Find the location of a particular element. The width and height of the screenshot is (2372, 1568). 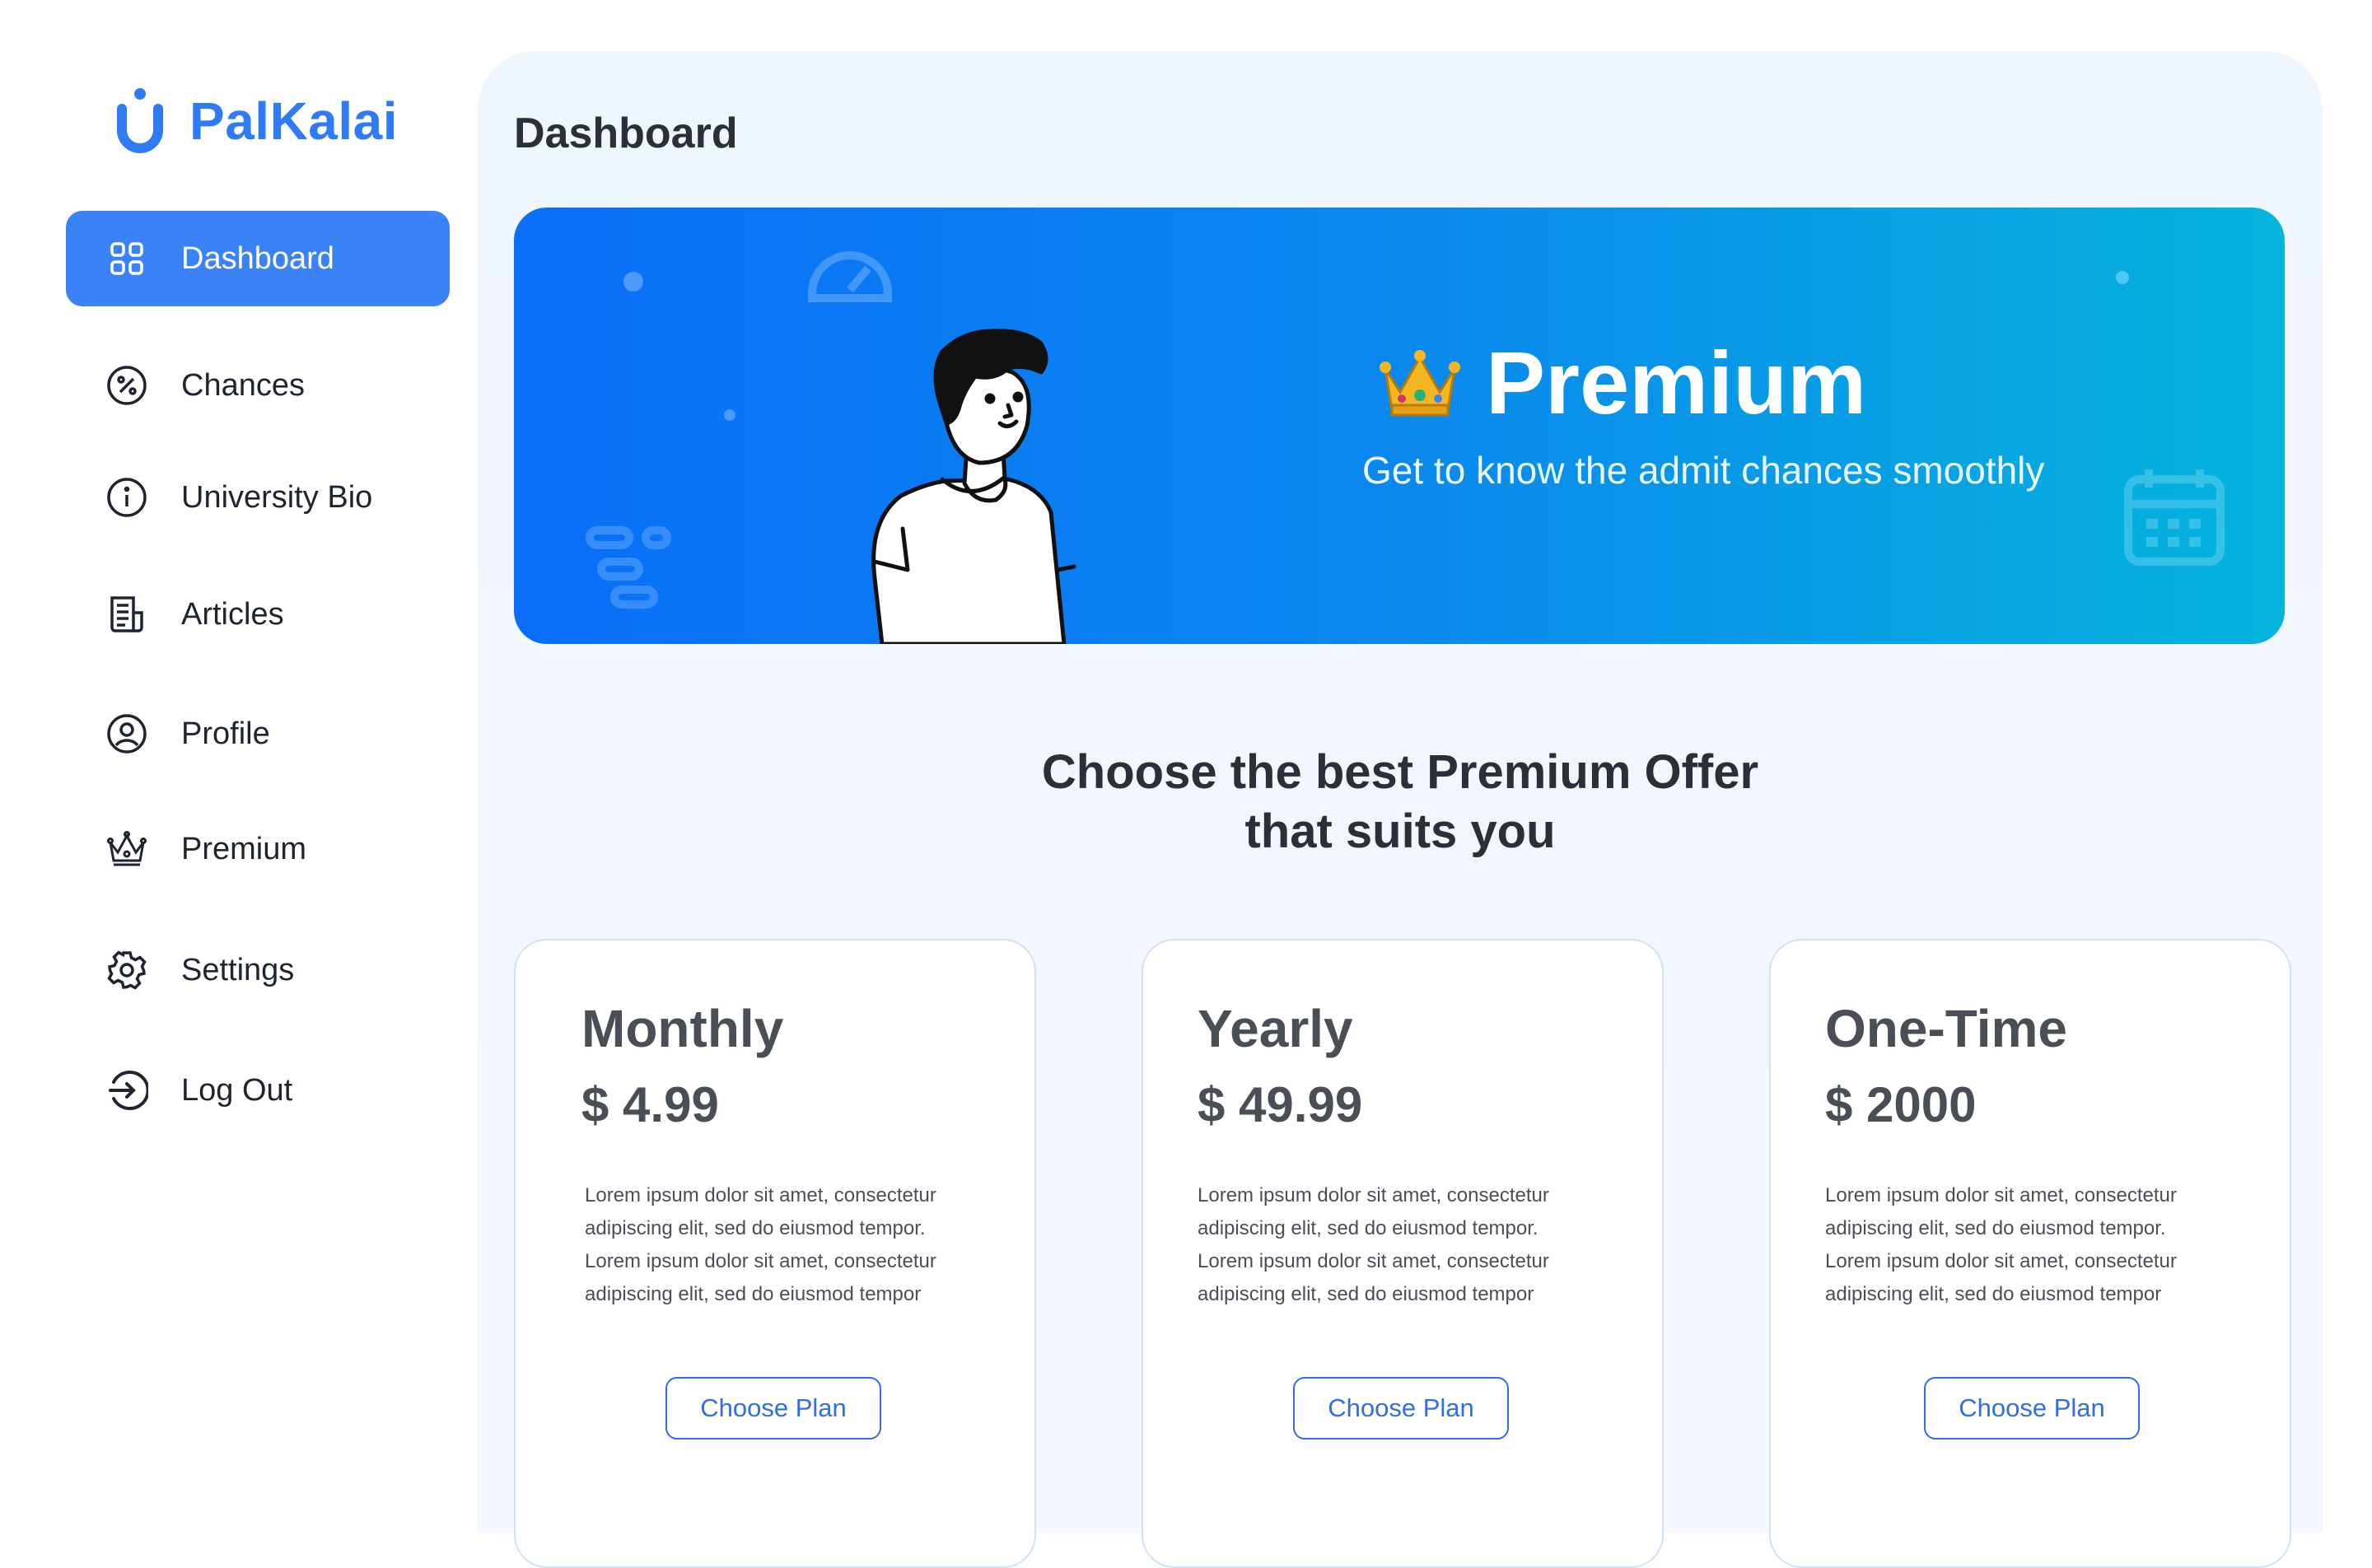

sidebar-item-chances: Chances is located at coordinates (258, 385).